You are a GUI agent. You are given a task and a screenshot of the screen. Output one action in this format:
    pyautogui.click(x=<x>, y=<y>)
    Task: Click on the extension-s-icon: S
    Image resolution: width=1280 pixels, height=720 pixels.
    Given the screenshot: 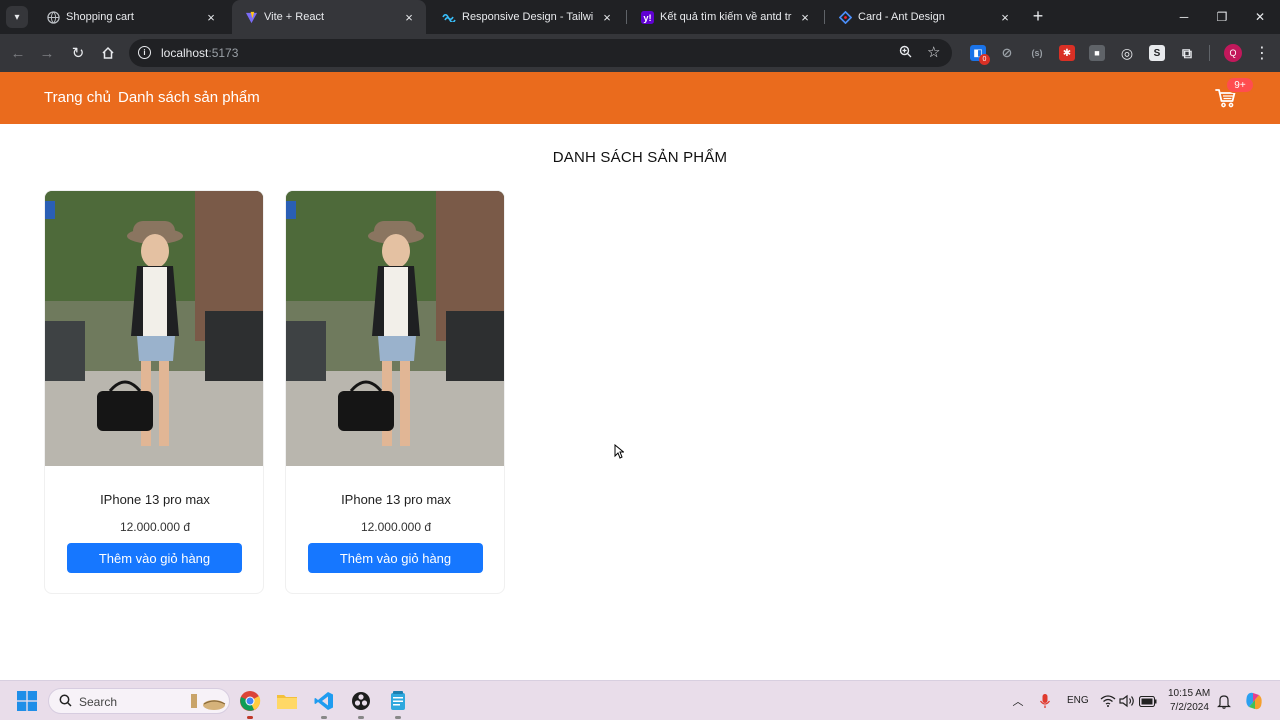 What is the action you would take?
    pyautogui.click(x=1157, y=53)
    